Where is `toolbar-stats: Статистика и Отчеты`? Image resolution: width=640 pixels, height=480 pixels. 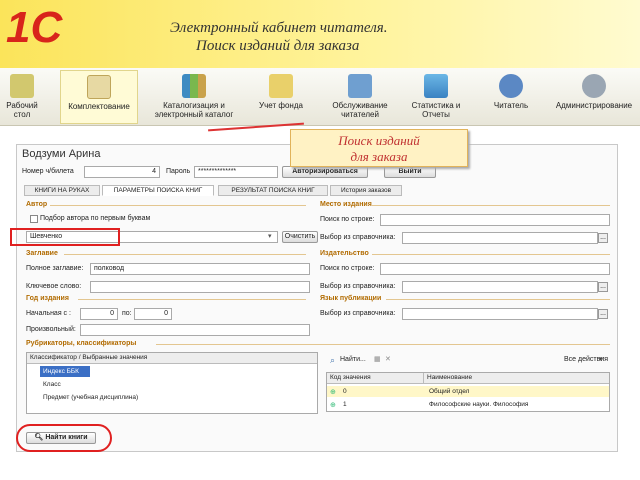
toolbar-stats: Статистика и Отчеты is located at coordinates (436, 97).